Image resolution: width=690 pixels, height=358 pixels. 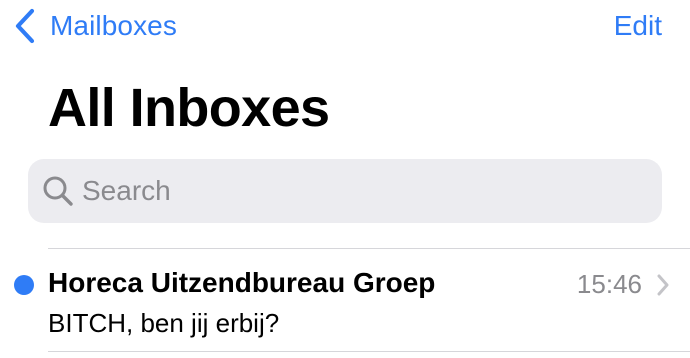 What do you see at coordinates (113, 25) in the screenshot?
I see `back-button-label: Mailboxes` at bounding box center [113, 25].